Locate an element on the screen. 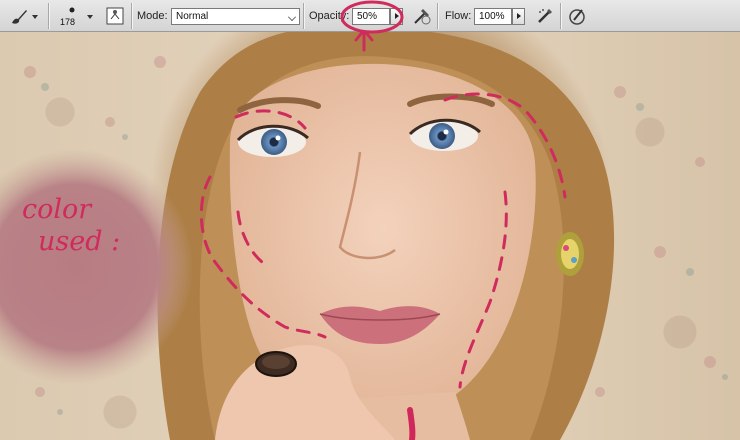  opacity-slider-button is located at coordinates (396, 16).